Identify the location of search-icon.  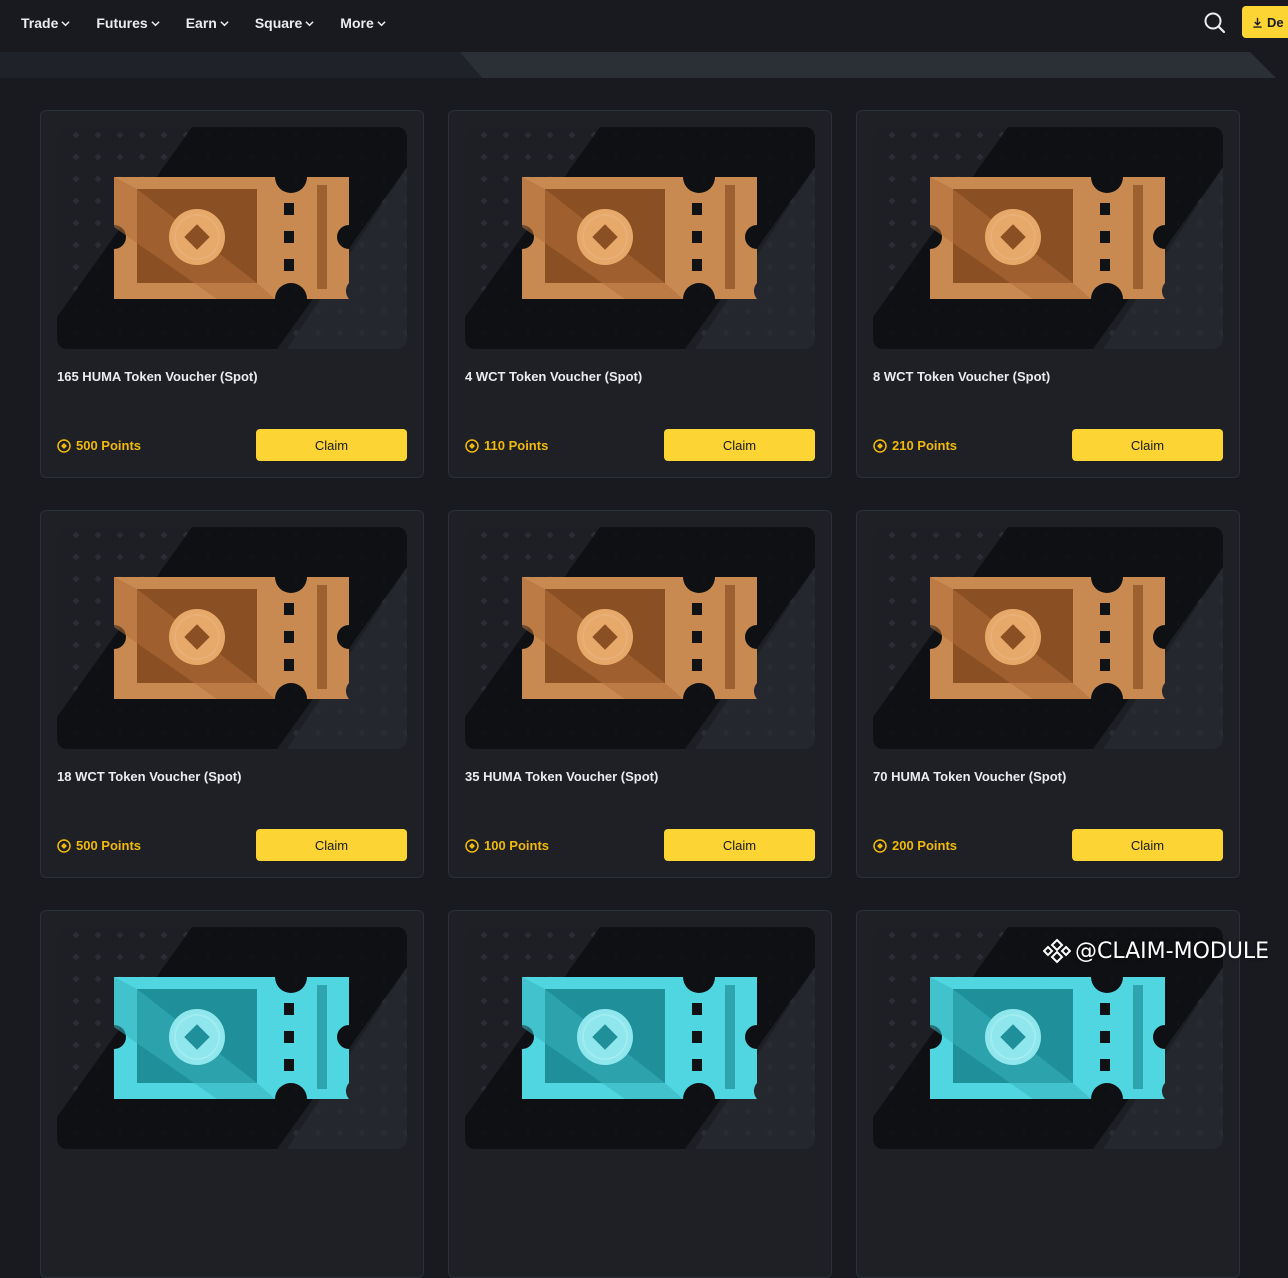
(1215, 23).